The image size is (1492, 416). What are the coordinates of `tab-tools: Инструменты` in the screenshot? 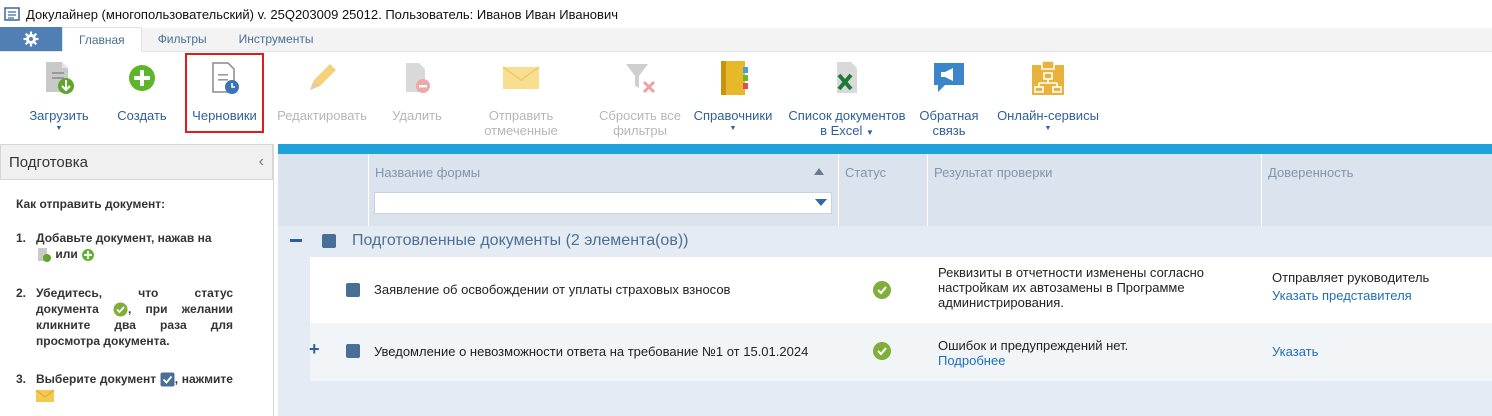 It's located at (276, 39).